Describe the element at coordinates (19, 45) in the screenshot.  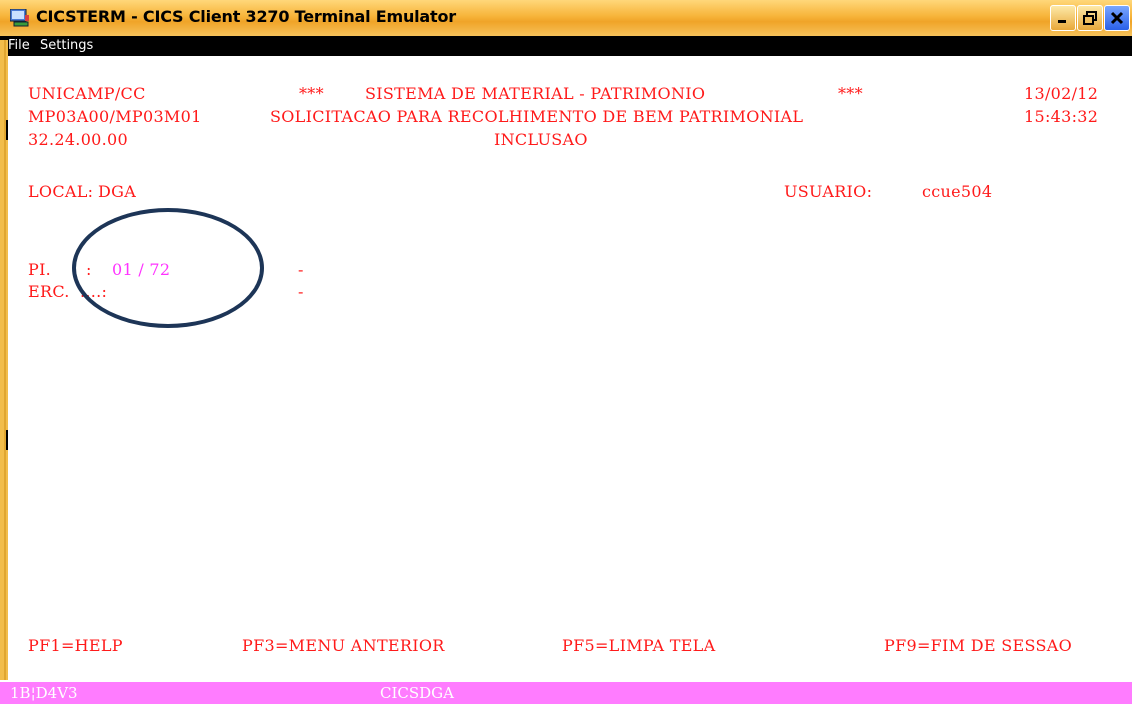
I see `menu-file: File` at that location.